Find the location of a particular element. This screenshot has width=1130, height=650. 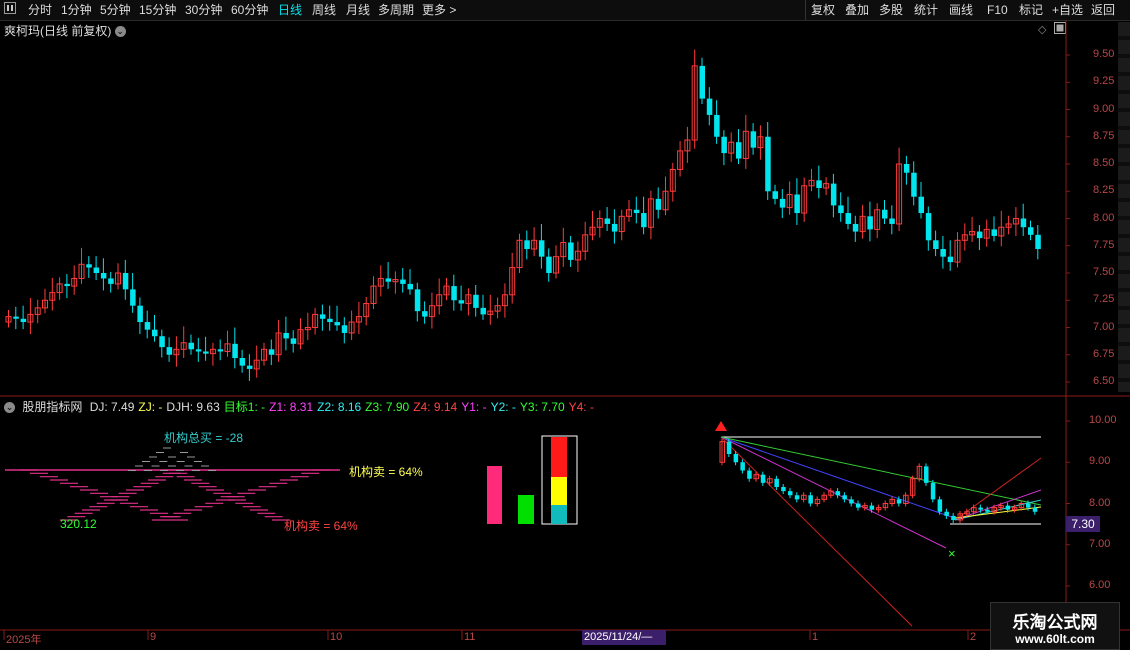

time-tick-label: 2 is located at coordinates (973, 637).